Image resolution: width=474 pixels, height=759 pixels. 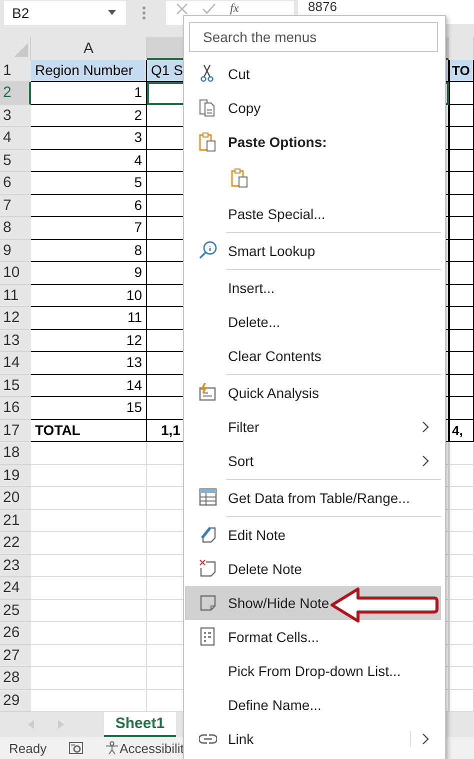 I want to click on note-icon, so click(x=207, y=603).